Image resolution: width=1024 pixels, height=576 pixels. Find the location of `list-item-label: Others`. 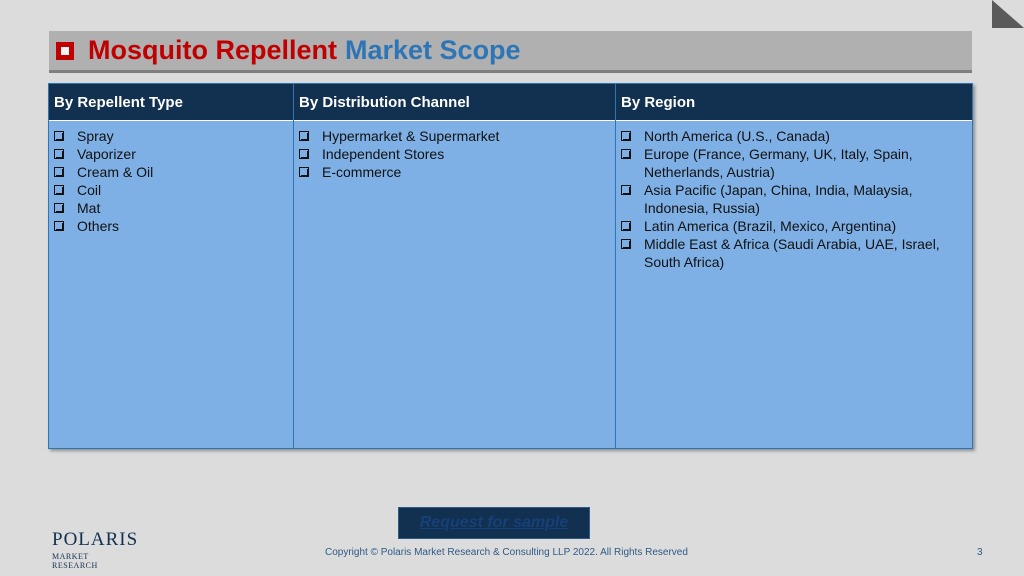

list-item-label: Others is located at coordinates (98, 226).